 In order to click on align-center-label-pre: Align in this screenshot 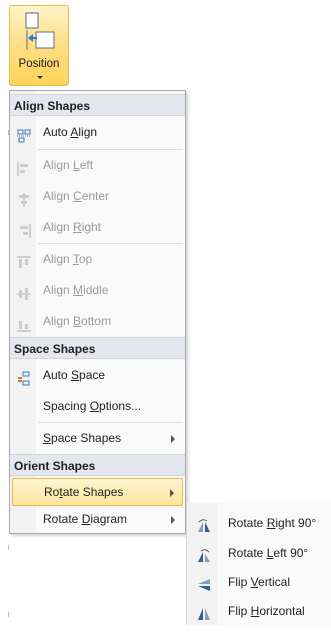, I will do `click(58, 196)`.